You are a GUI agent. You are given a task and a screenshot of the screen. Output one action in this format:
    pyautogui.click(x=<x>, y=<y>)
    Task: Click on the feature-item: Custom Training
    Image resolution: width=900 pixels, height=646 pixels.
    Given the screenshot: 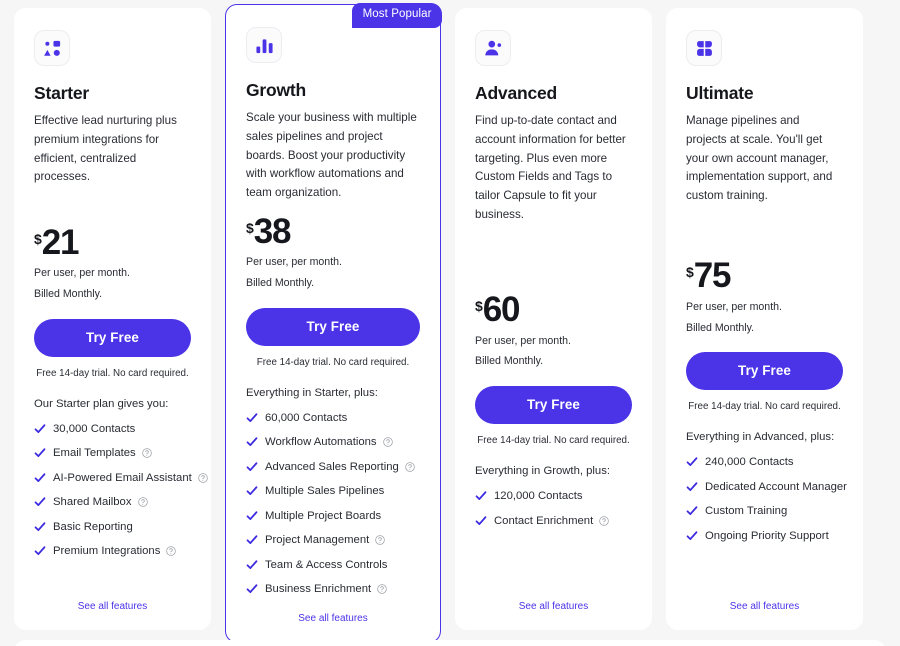 What is the action you would take?
    pyautogui.click(x=764, y=511)
    